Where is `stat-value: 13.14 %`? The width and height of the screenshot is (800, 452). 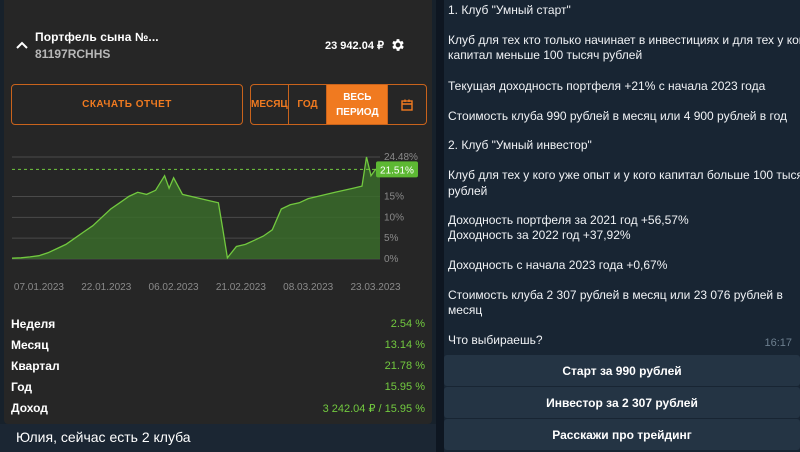
stat-value: 13.14 % is located at coordinates (404, 345).